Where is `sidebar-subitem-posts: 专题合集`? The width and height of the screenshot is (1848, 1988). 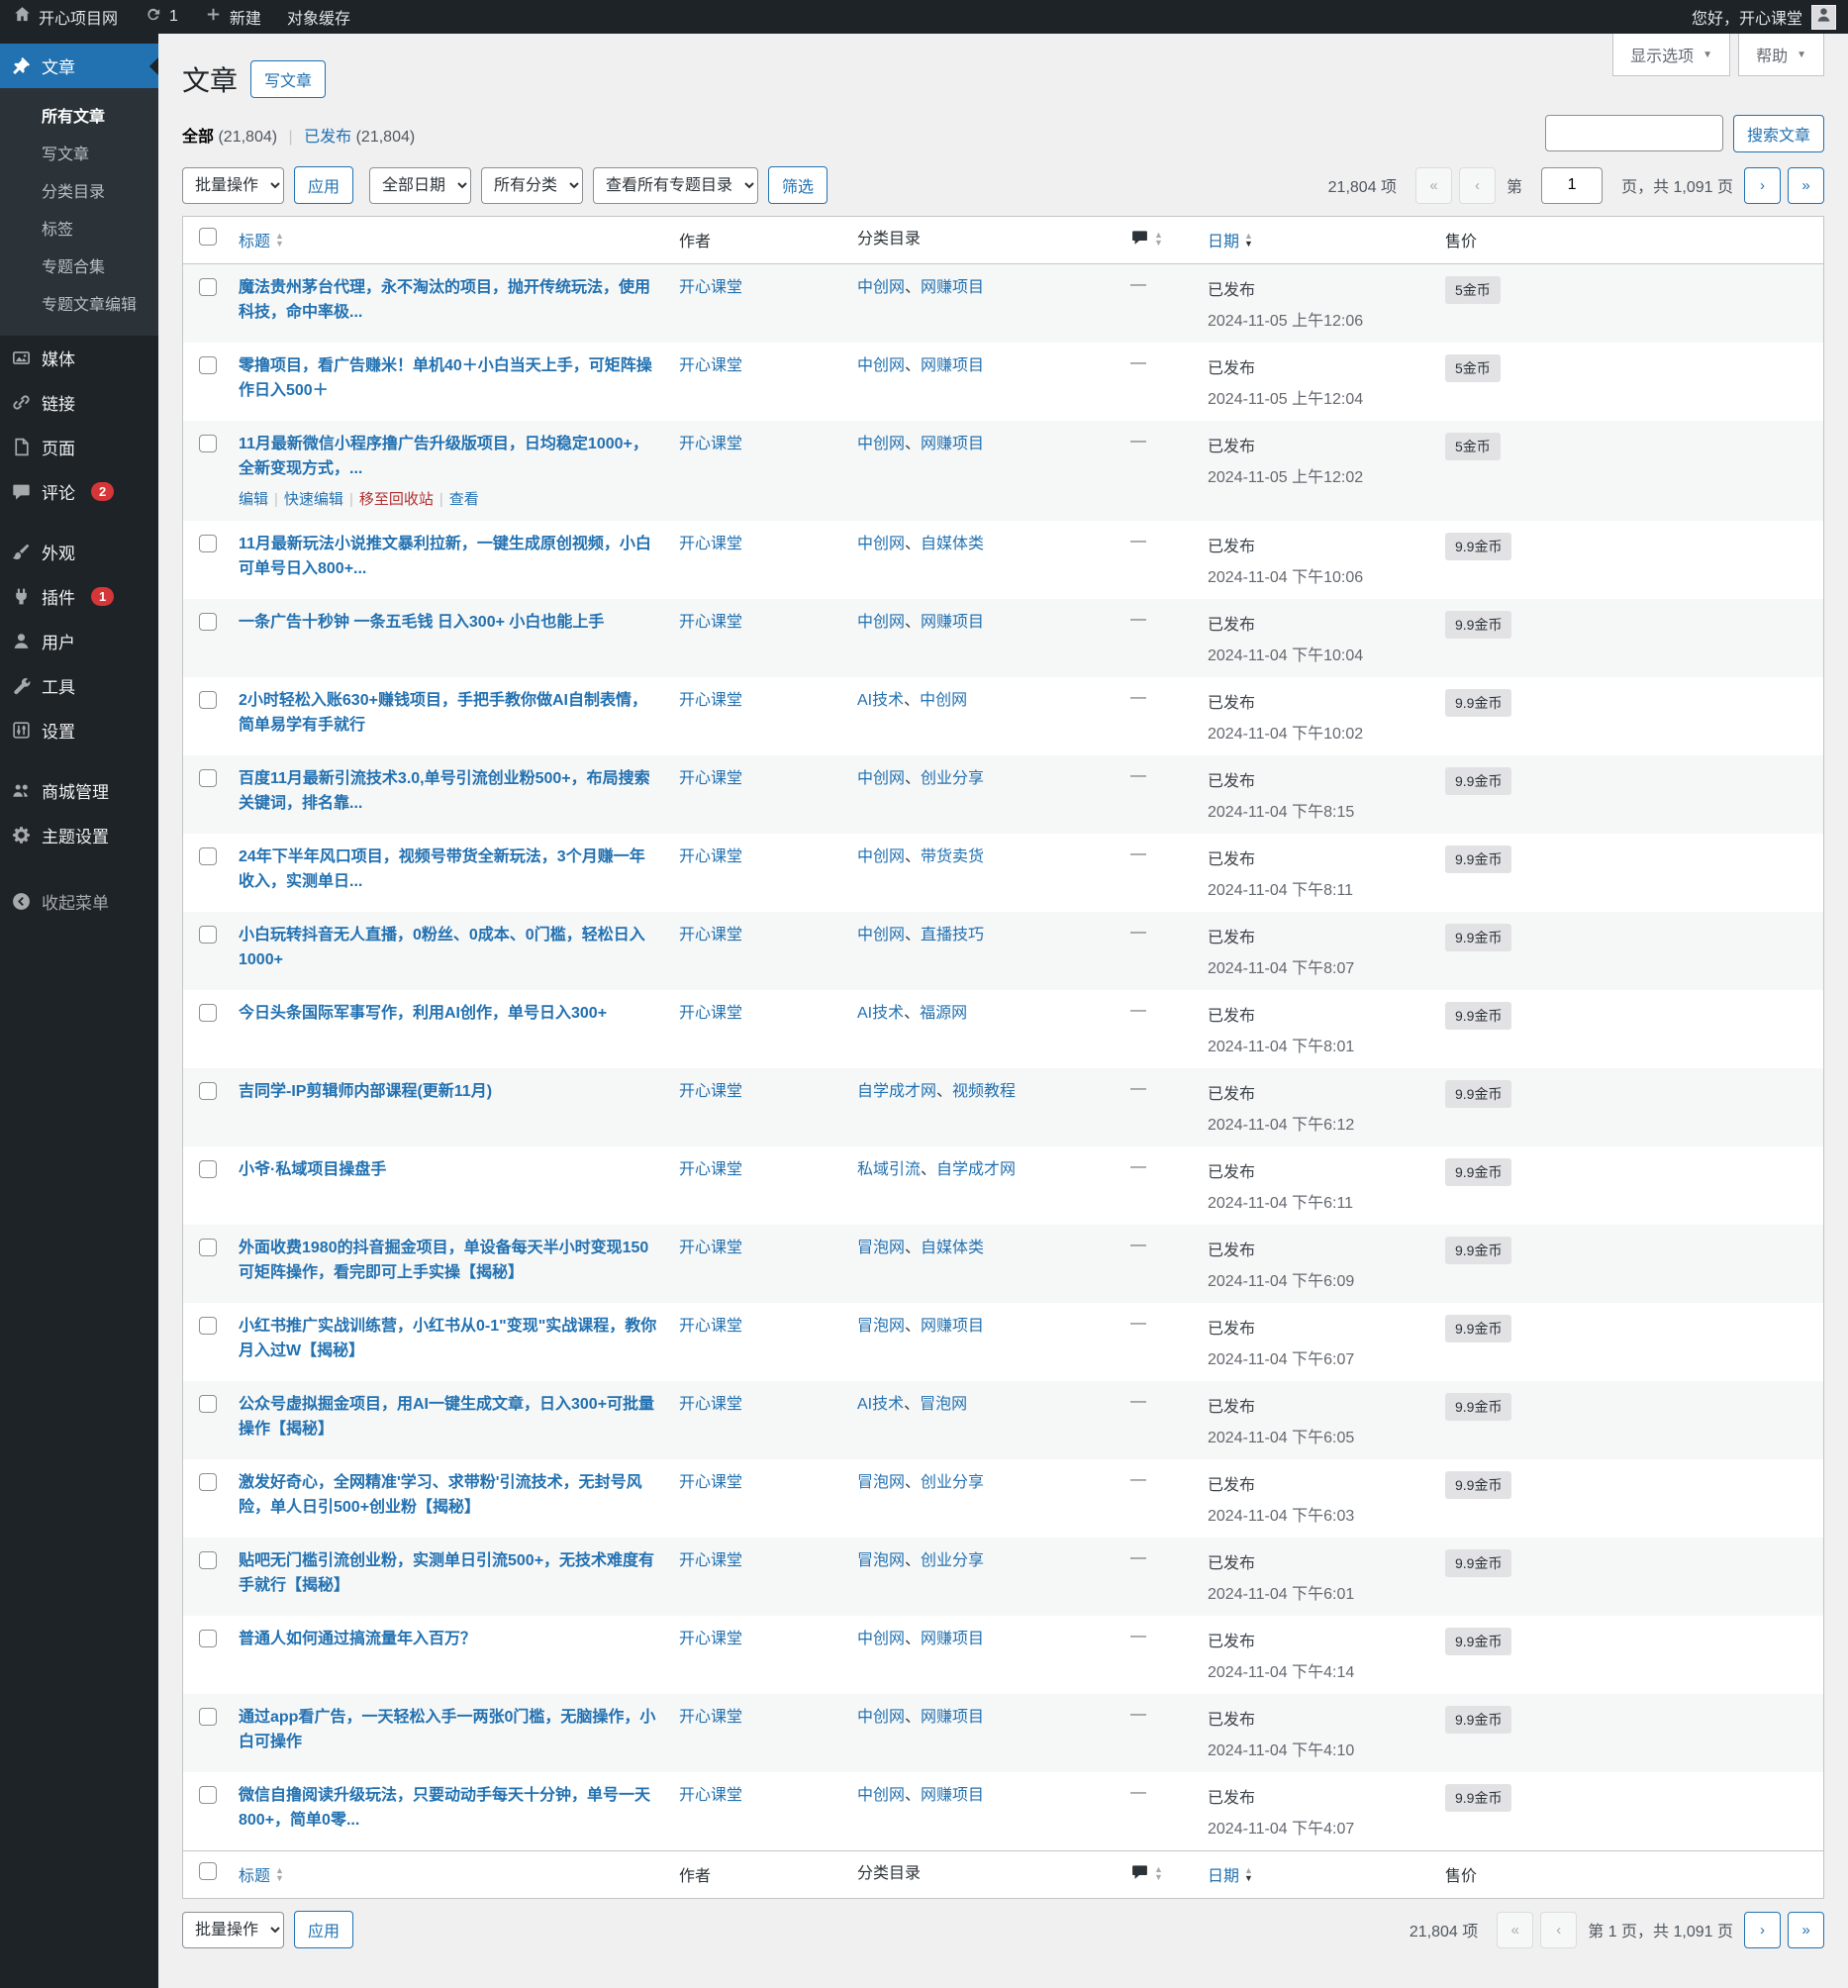
sidebar-subitem-posts: 专题合集 is located at coordinates (79, 265).